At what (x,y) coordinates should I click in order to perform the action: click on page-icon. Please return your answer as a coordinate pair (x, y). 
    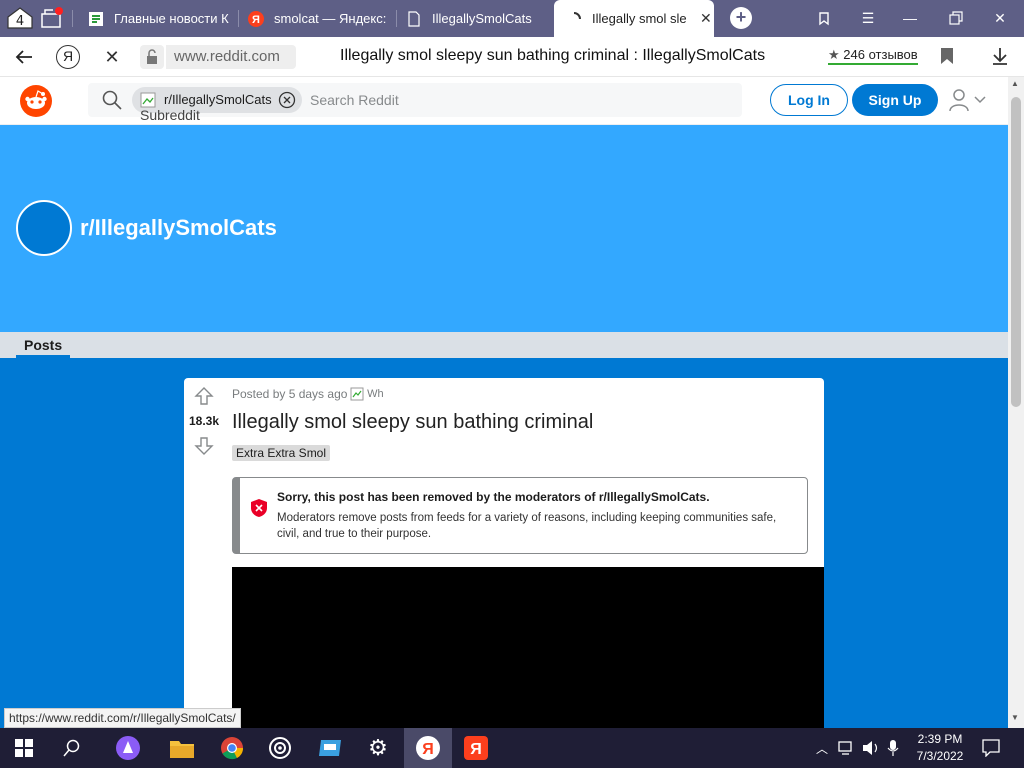
    Looking at the image, I should click on (414, 18).